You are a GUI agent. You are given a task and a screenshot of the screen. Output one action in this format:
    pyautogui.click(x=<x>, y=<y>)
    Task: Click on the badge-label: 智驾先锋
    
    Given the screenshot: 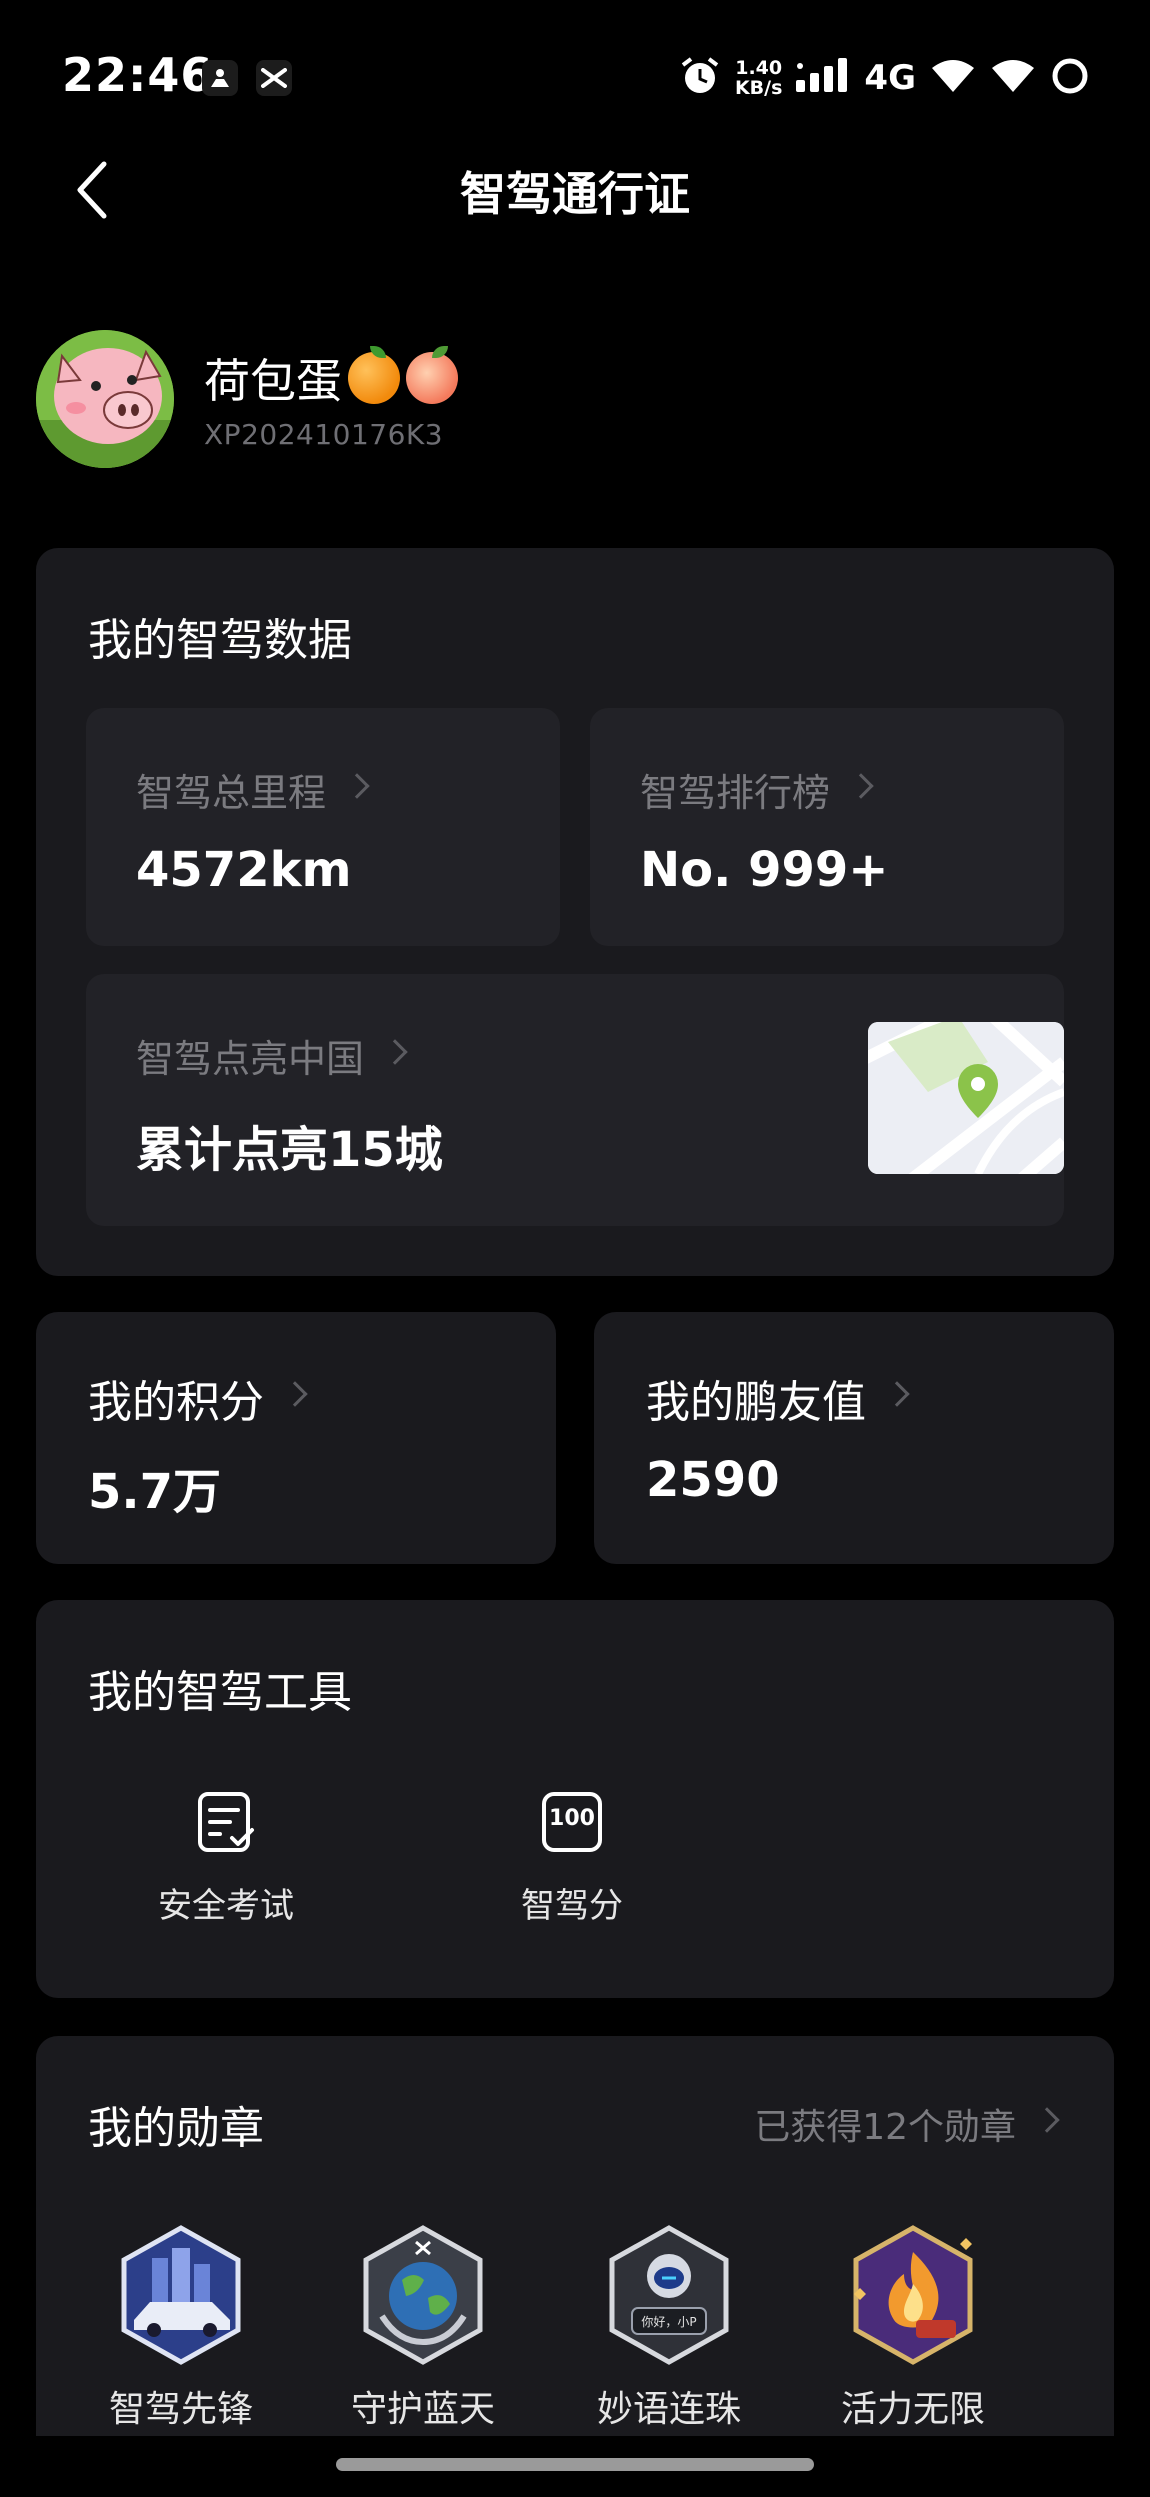 What is the action you would take?
    pyautogui.click(x=180, y=2409)
    